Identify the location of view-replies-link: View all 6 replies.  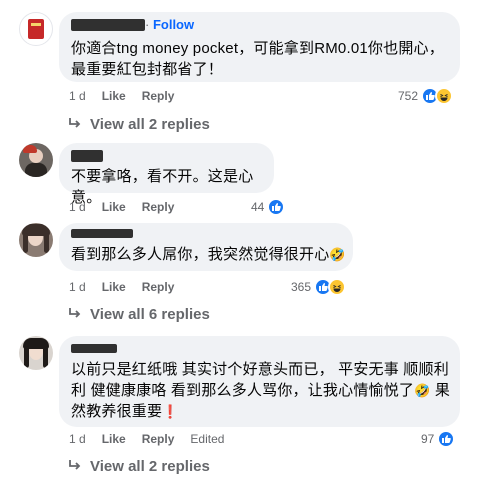
(139, 314).